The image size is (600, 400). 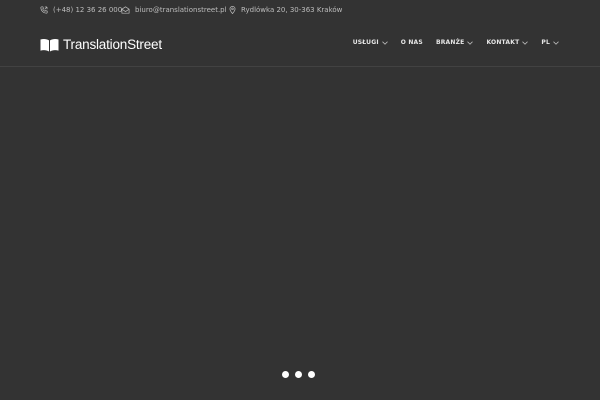 I want to click on nav-label: BRANŻE, so click(x=450, y=42).